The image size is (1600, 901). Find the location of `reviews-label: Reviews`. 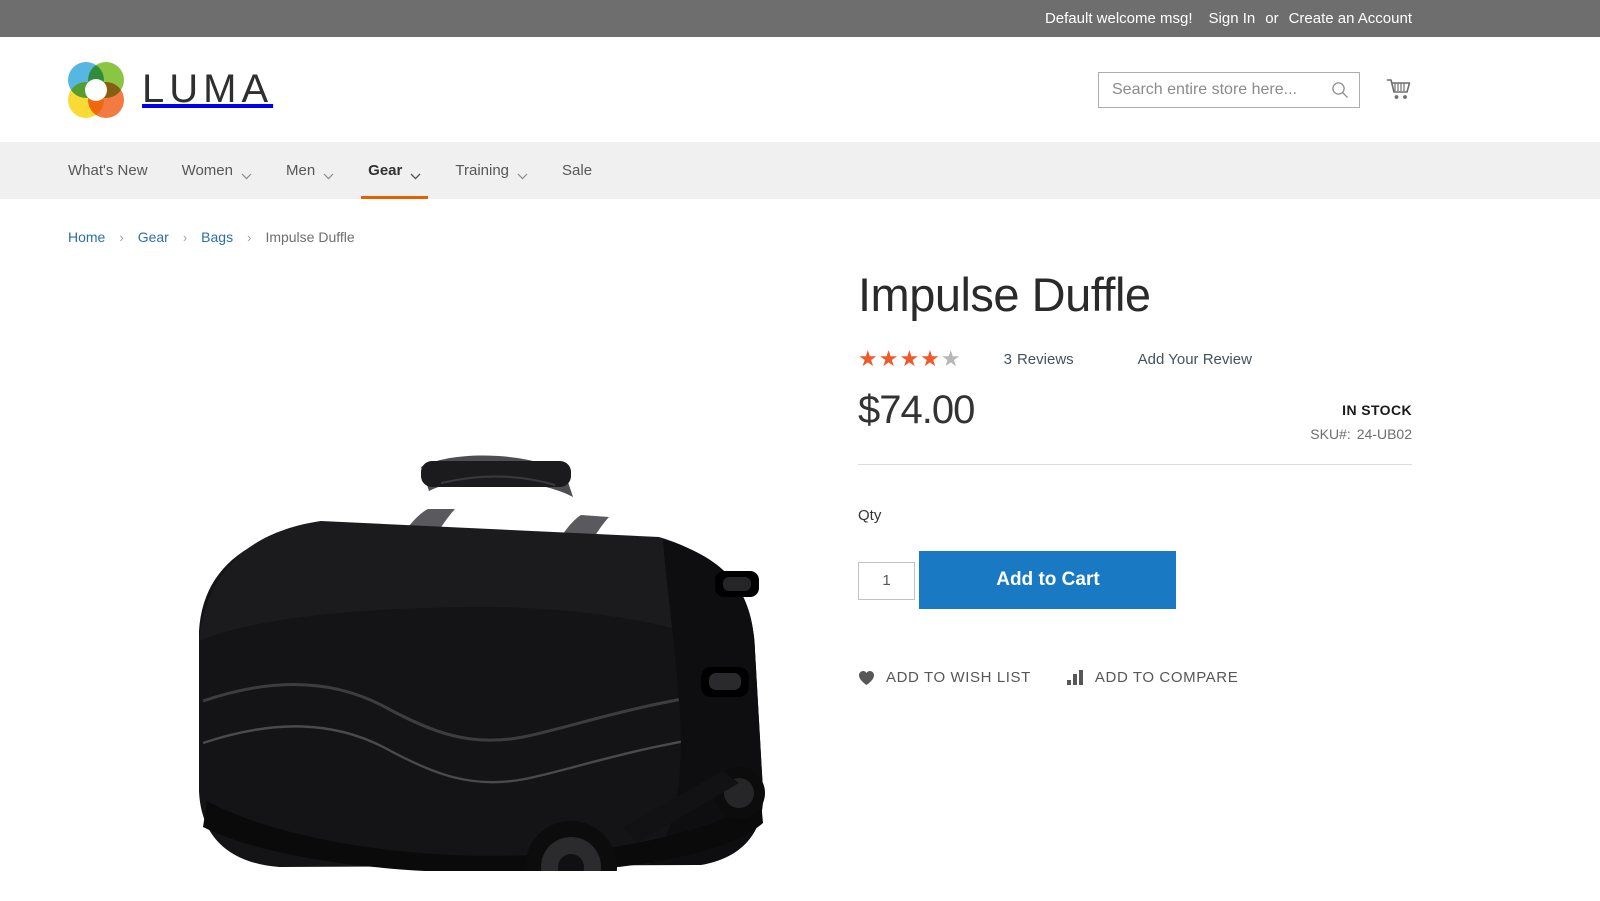

reviews-label: Reviews is located at coordinates (1045, 359).